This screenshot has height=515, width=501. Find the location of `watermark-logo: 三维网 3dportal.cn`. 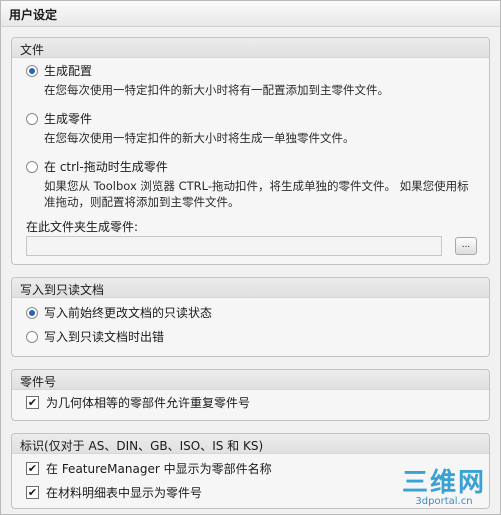

watermark-logo: 三维网 3dportal.cn is located at coordinates (444, 489).